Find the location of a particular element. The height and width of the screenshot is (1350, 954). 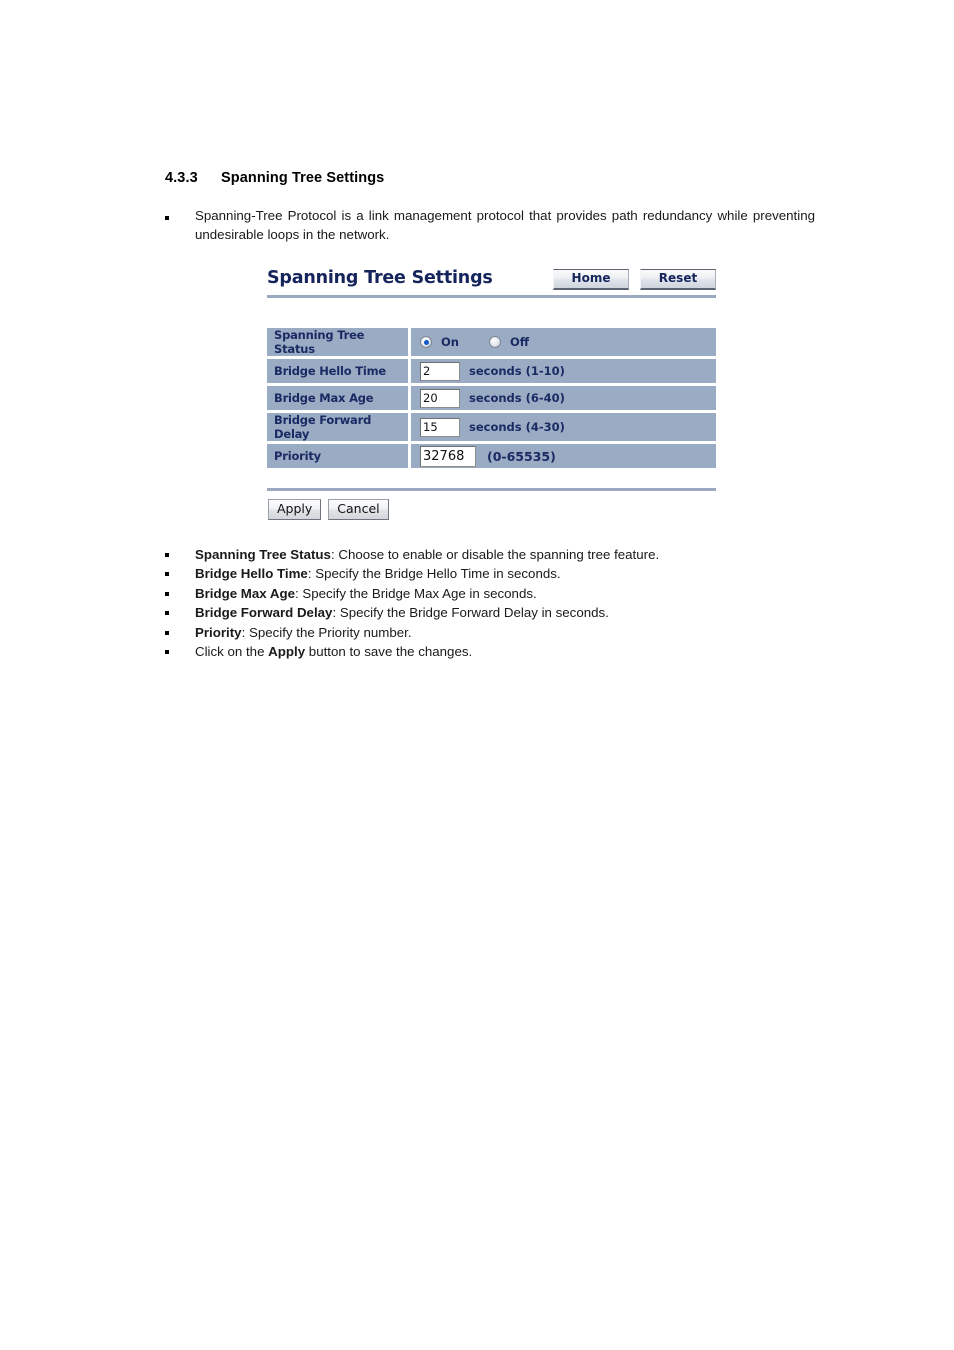

bridge-max-age-field-row: 20 seconds (6-40) is located at coordinates (568, 398).